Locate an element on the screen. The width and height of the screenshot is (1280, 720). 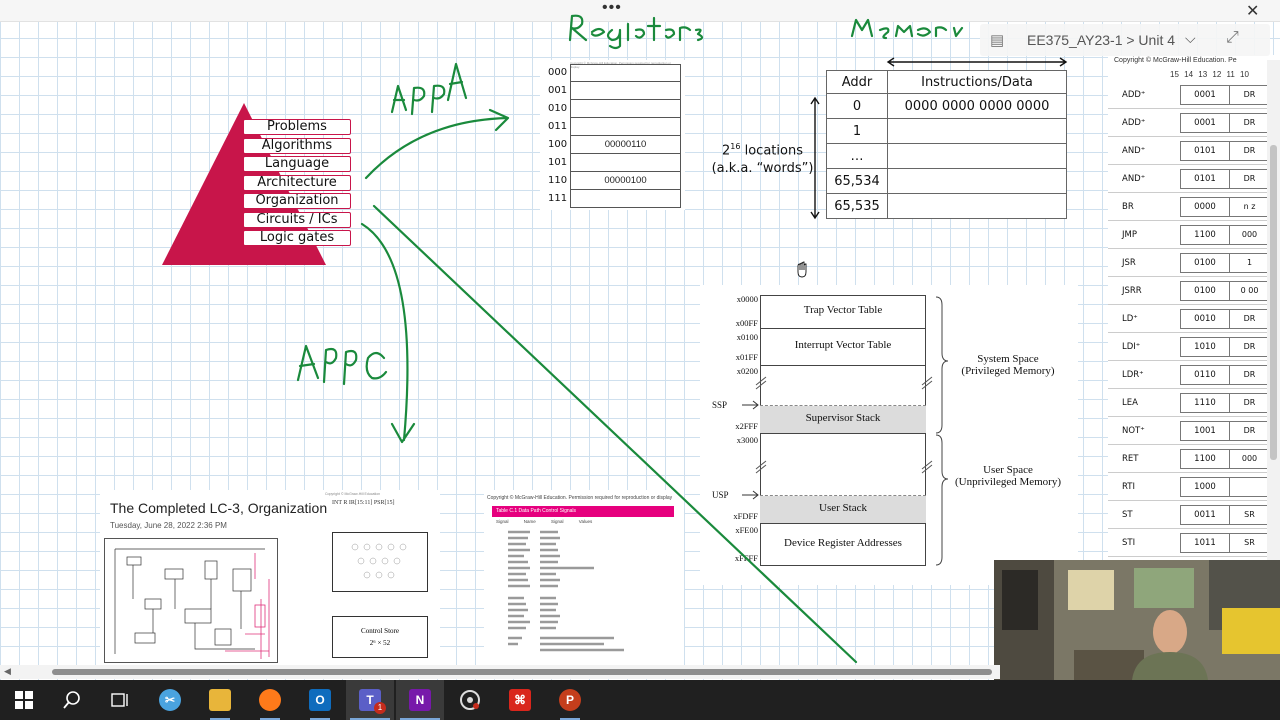
windows-start-button is located at coordinates (24, 700).